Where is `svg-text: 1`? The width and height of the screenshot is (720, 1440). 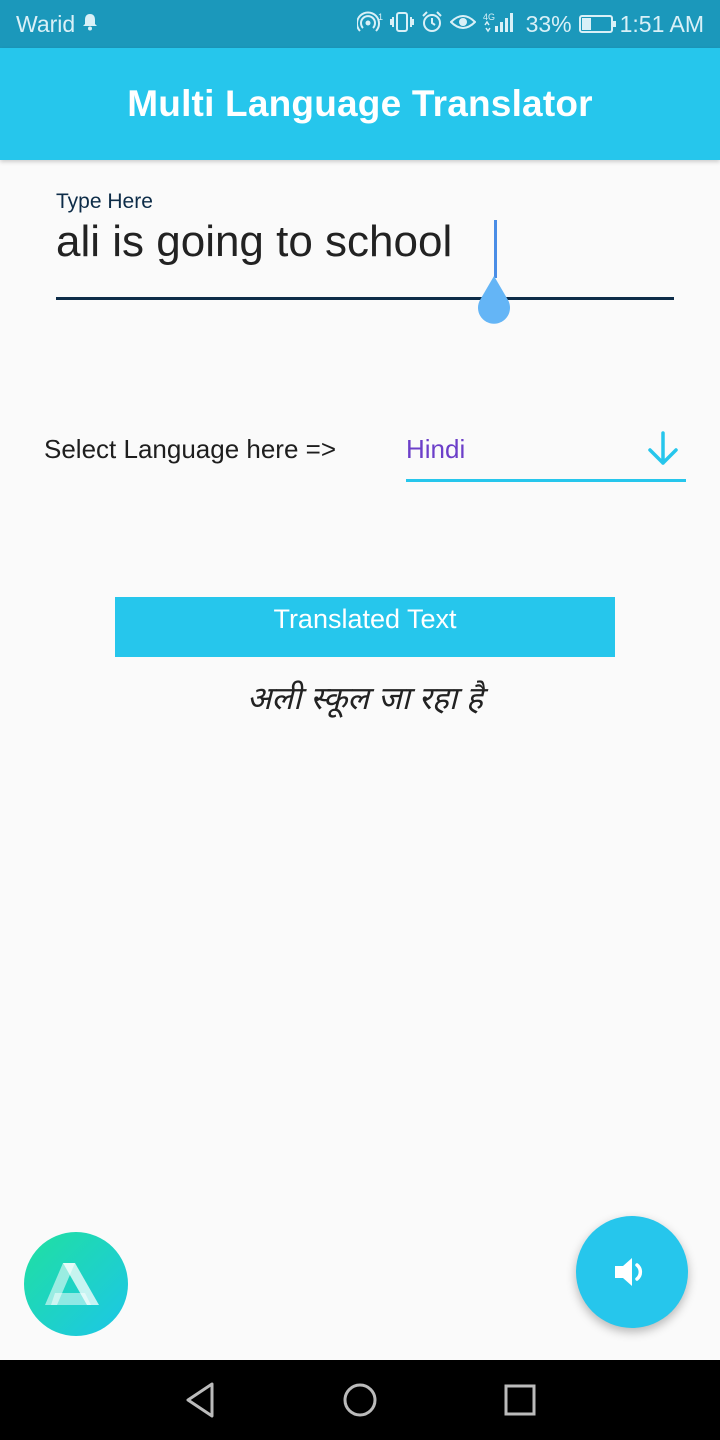 svg-text: 1 is located at coordinates (380, 17).